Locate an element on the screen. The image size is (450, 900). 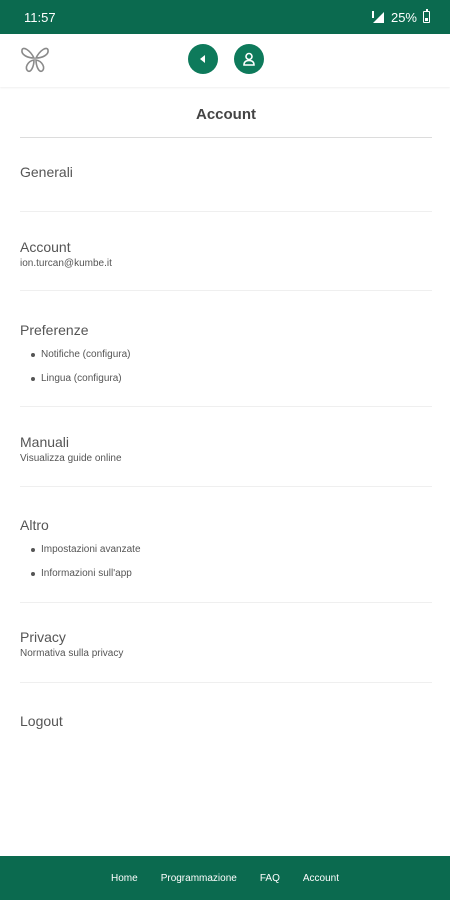
user-icon is located at coordinates (249, 59).